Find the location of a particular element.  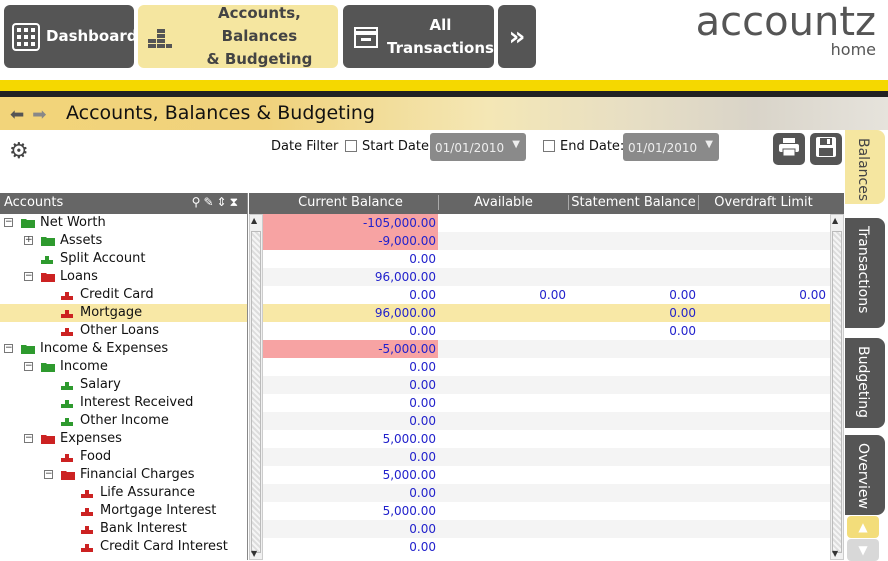

collapse-all-icon: ⧗ is located at coordinates (235, 202).